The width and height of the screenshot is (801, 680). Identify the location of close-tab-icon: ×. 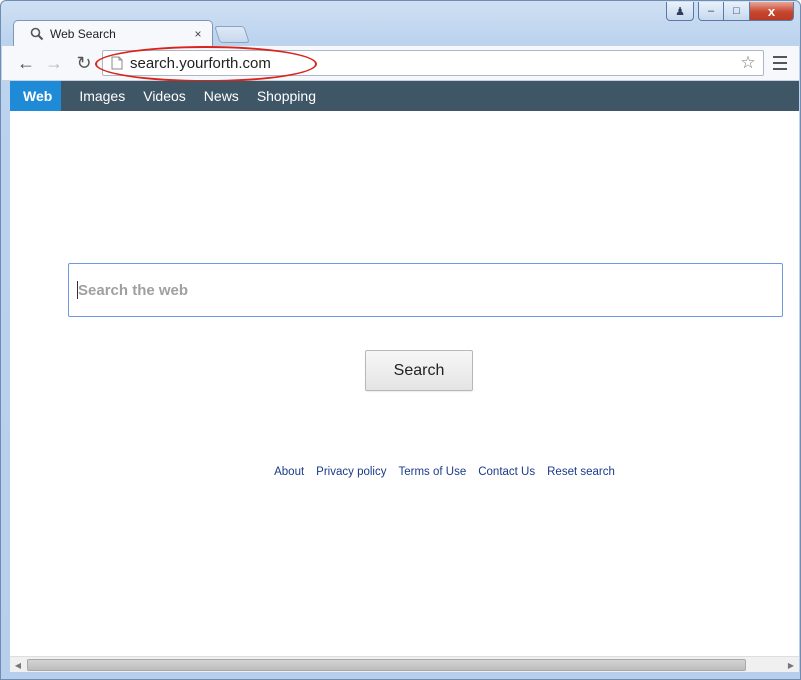
(198, 34).